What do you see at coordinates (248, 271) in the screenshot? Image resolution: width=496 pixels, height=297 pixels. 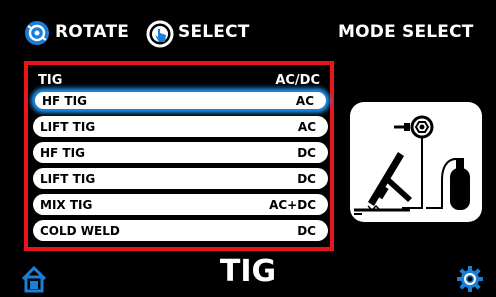 I see `mode-title: TIG` at bounding box center [248, 271].